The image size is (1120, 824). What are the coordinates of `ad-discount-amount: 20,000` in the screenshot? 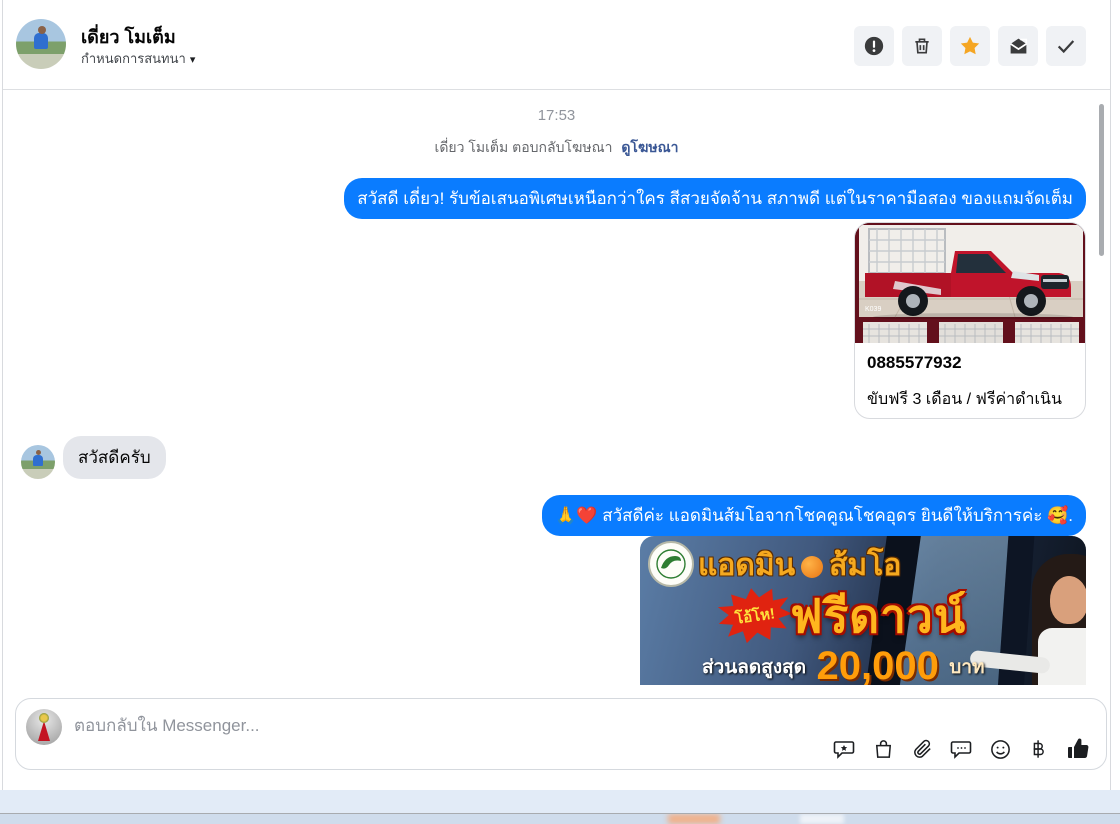 It's located at (877, 664).